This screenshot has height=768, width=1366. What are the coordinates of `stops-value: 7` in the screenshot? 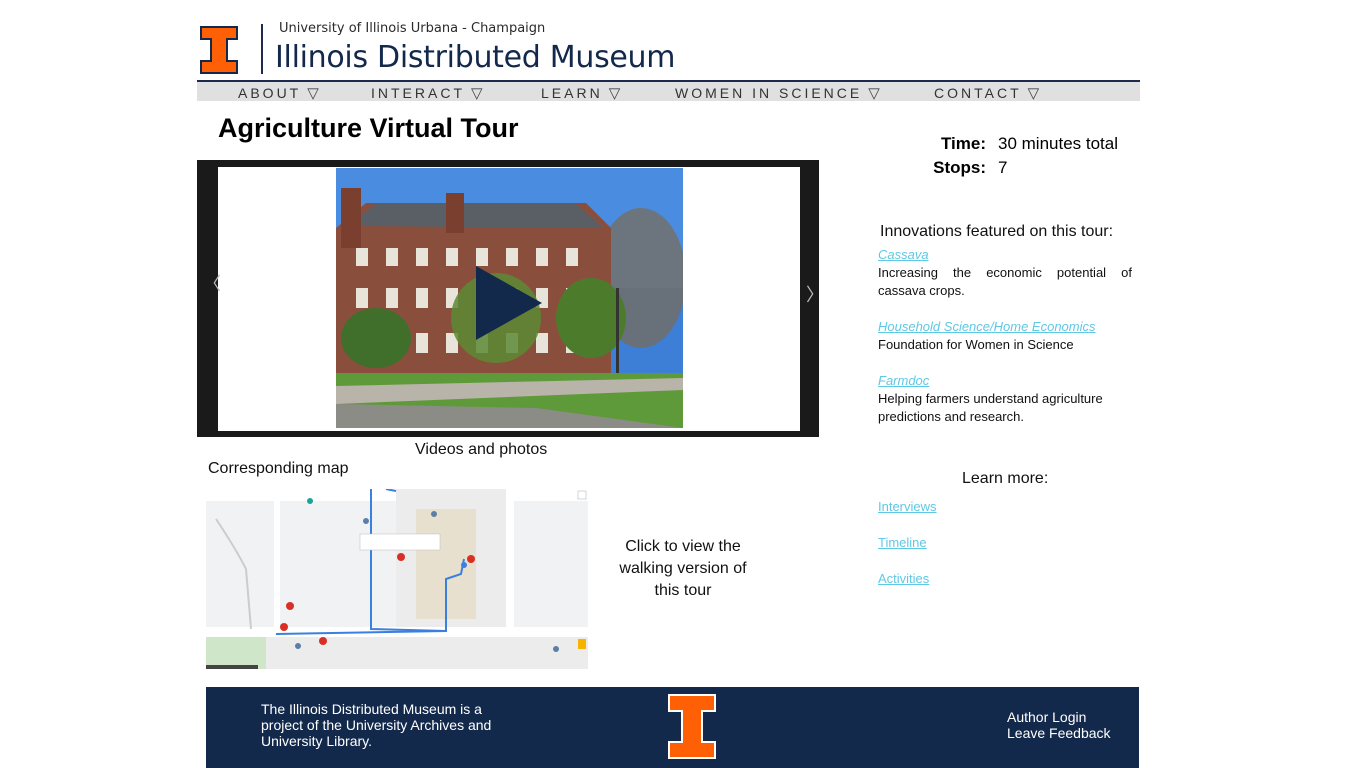 It's located at (1003, 167).